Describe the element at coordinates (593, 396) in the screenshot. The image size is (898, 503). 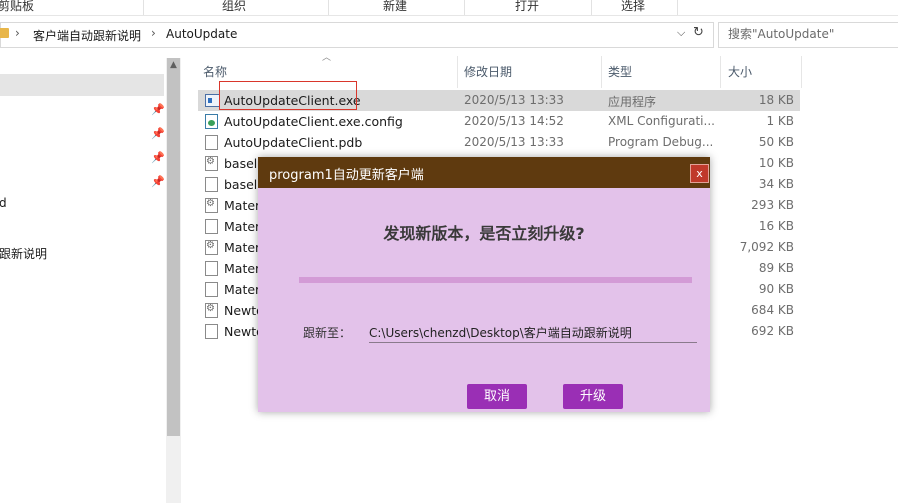
I see `upgrade-button: 升级` at that location.